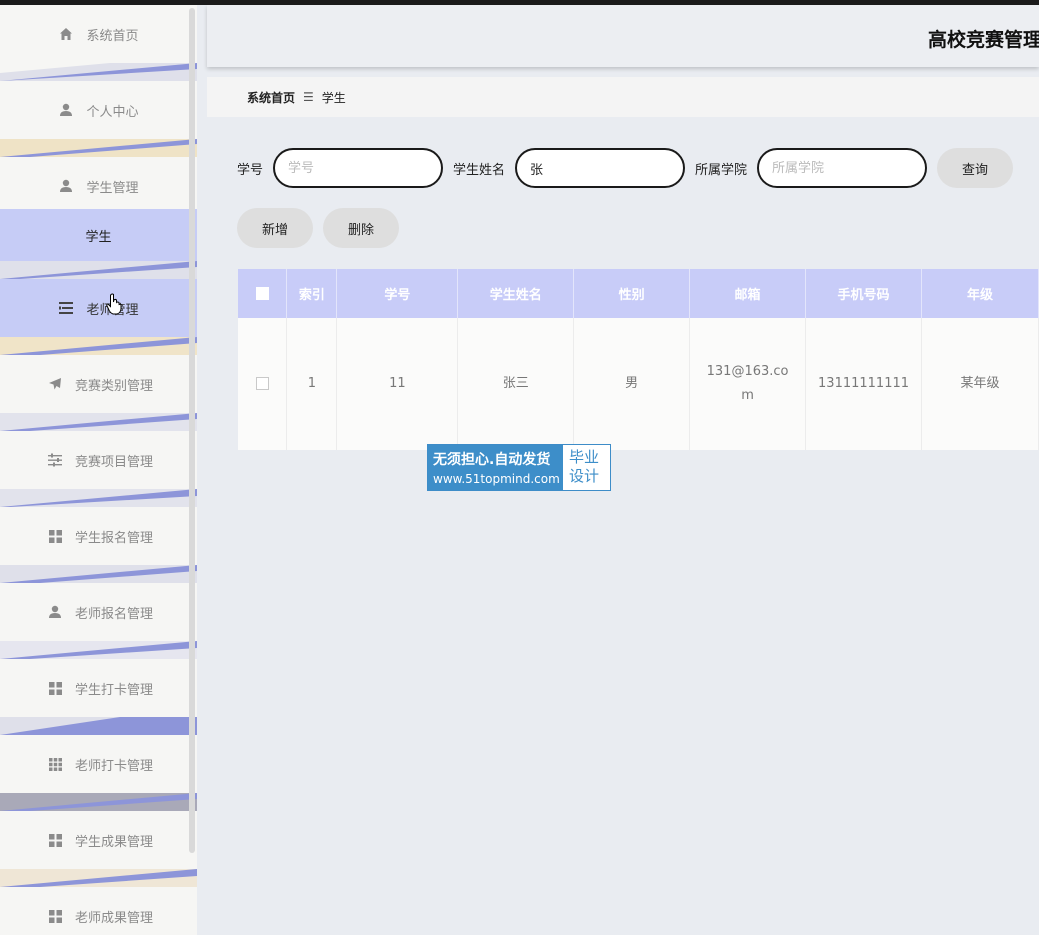 This screenshot has width=1039, height=935. What do you see at coordinates (55, 460) in the screenshot?
I see `sliders-icon` at bounding box center [55, 460].